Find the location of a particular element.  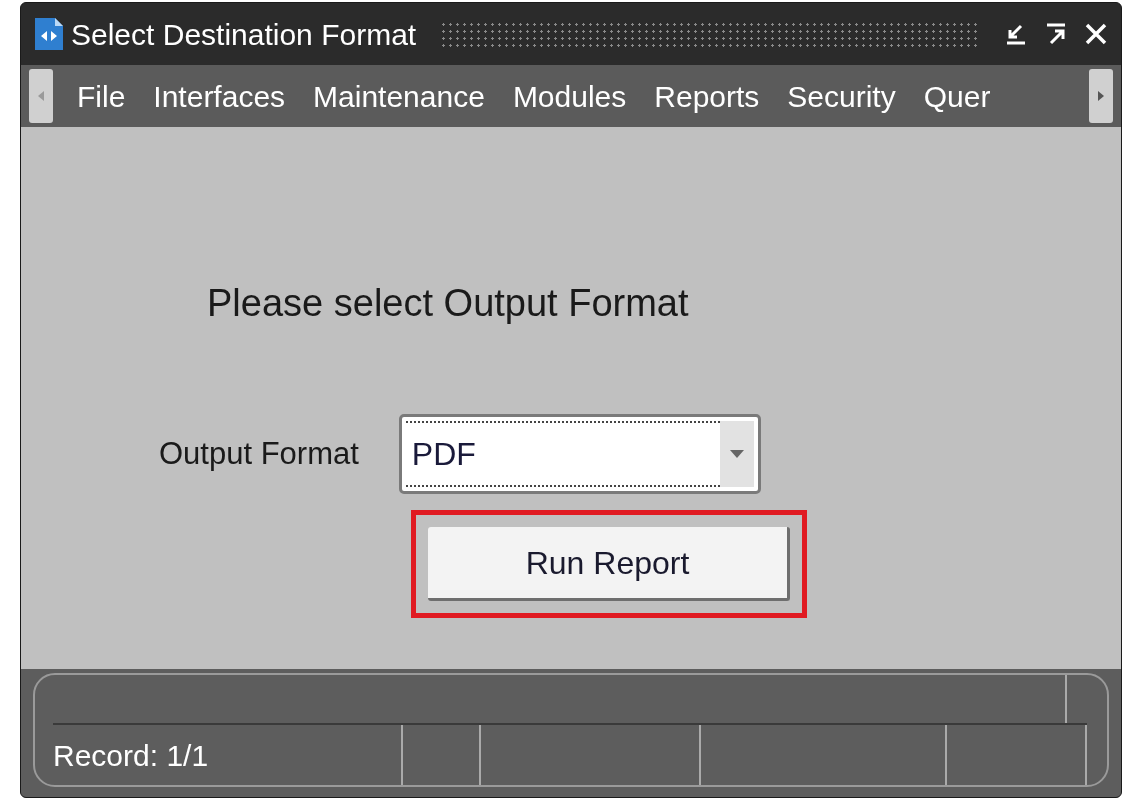

menu-item: Maintenance is located at coordinates (399, 96).